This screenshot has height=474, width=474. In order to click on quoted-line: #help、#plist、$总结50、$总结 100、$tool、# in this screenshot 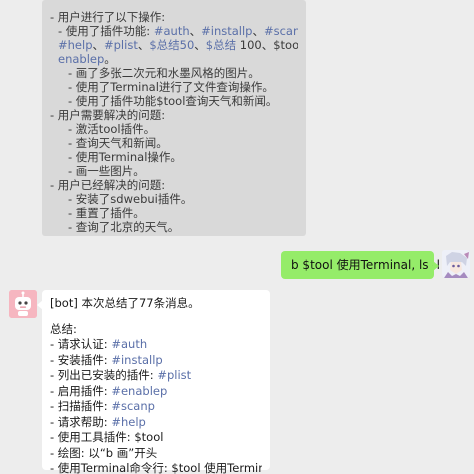, I will do `click(174, 45)`.